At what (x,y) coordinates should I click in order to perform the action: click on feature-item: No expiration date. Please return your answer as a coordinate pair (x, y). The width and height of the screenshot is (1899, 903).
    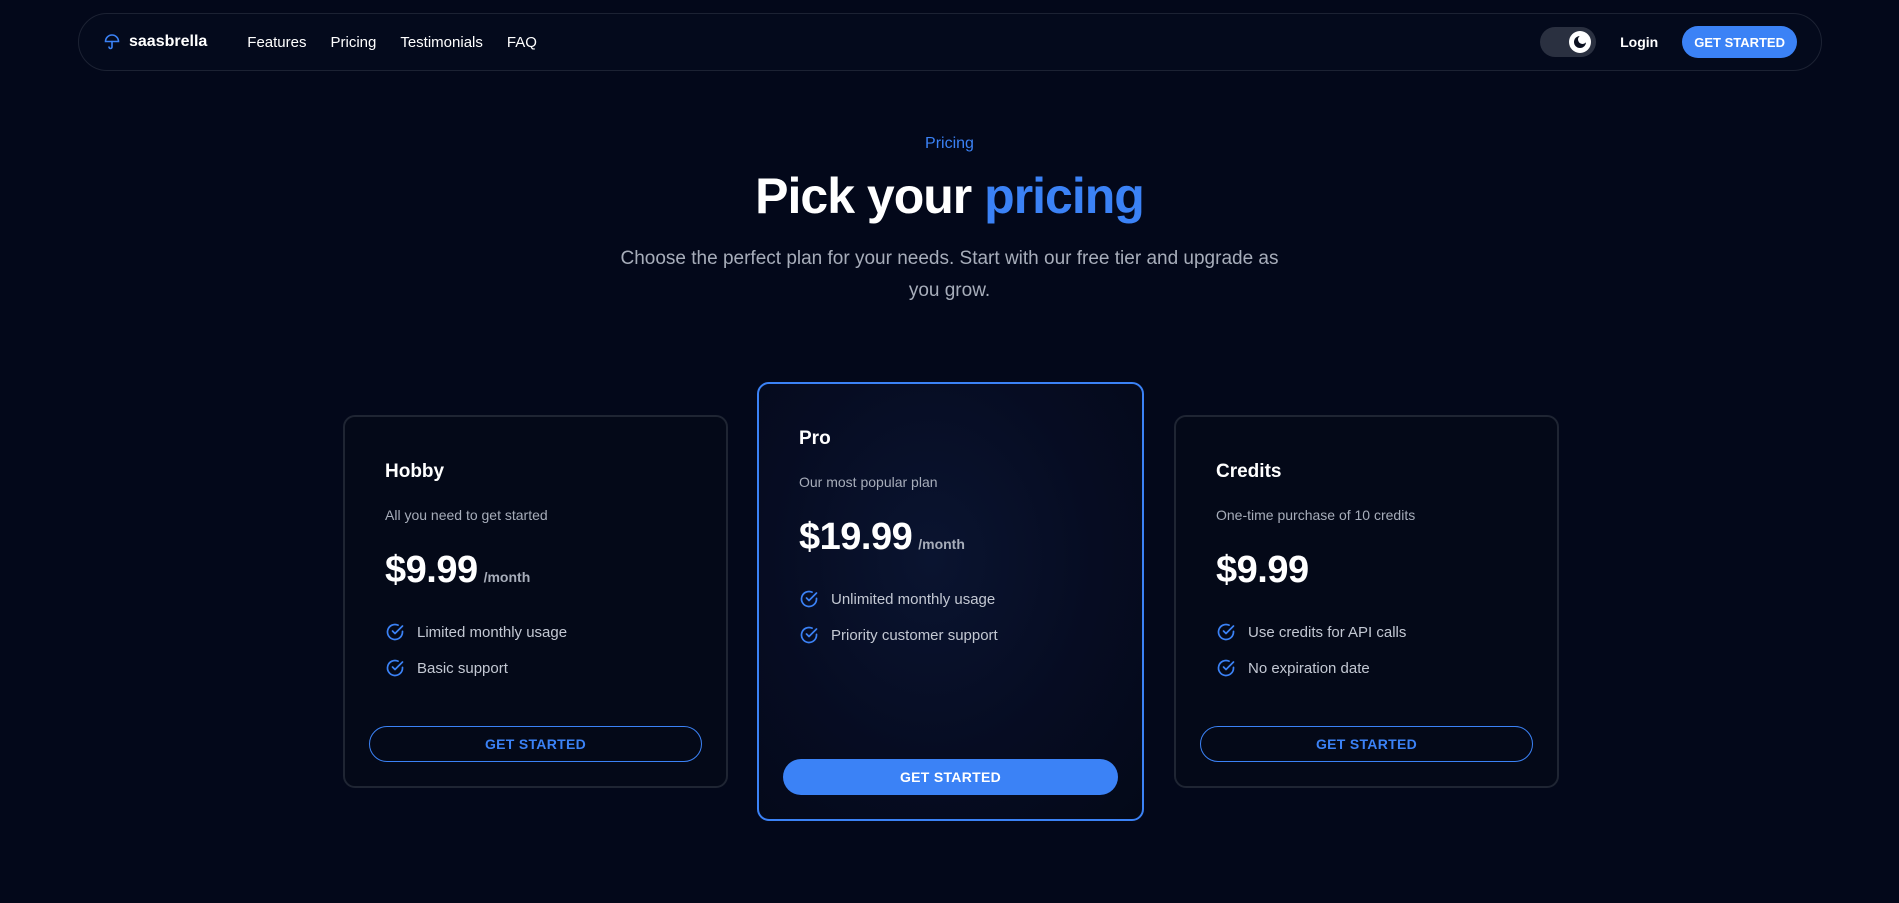
    Looking at the image, I should click on (1366, 668).